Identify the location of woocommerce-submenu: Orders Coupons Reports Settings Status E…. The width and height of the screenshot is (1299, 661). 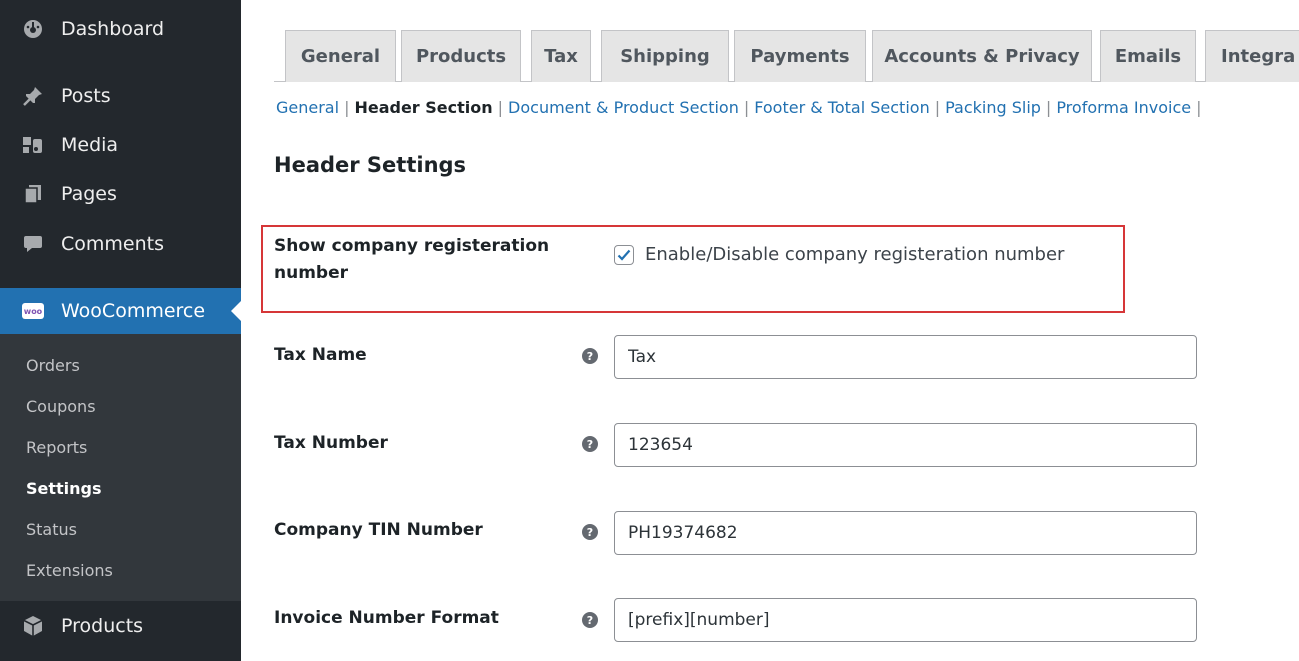
(120, 467).